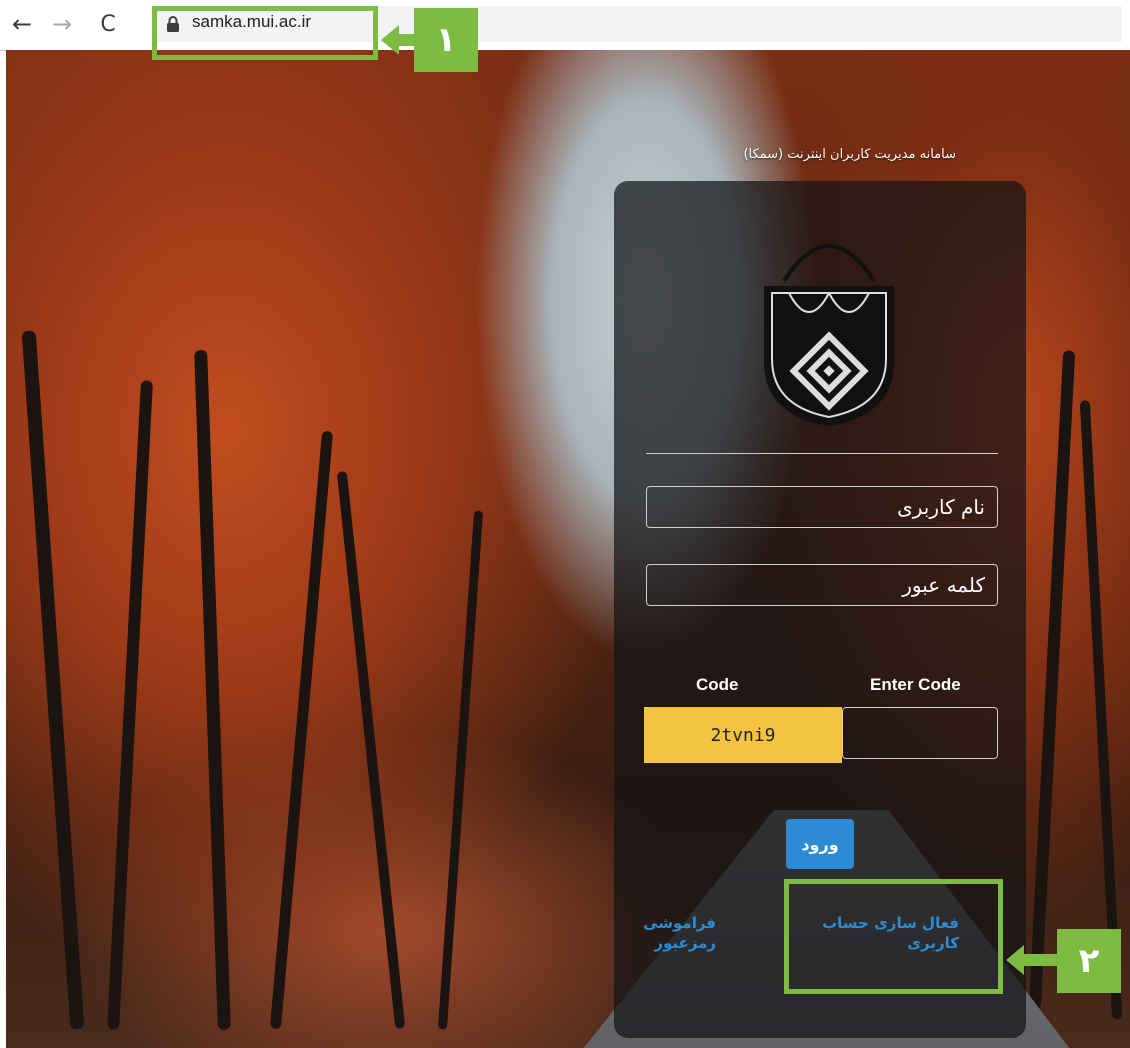 Image resolution: width=1130 pixels, height=1048 pixels. What do you see at coordinates (893, 936) in the screenshot?
I see `activate-highlight-box` at bounding box center [893, 936].